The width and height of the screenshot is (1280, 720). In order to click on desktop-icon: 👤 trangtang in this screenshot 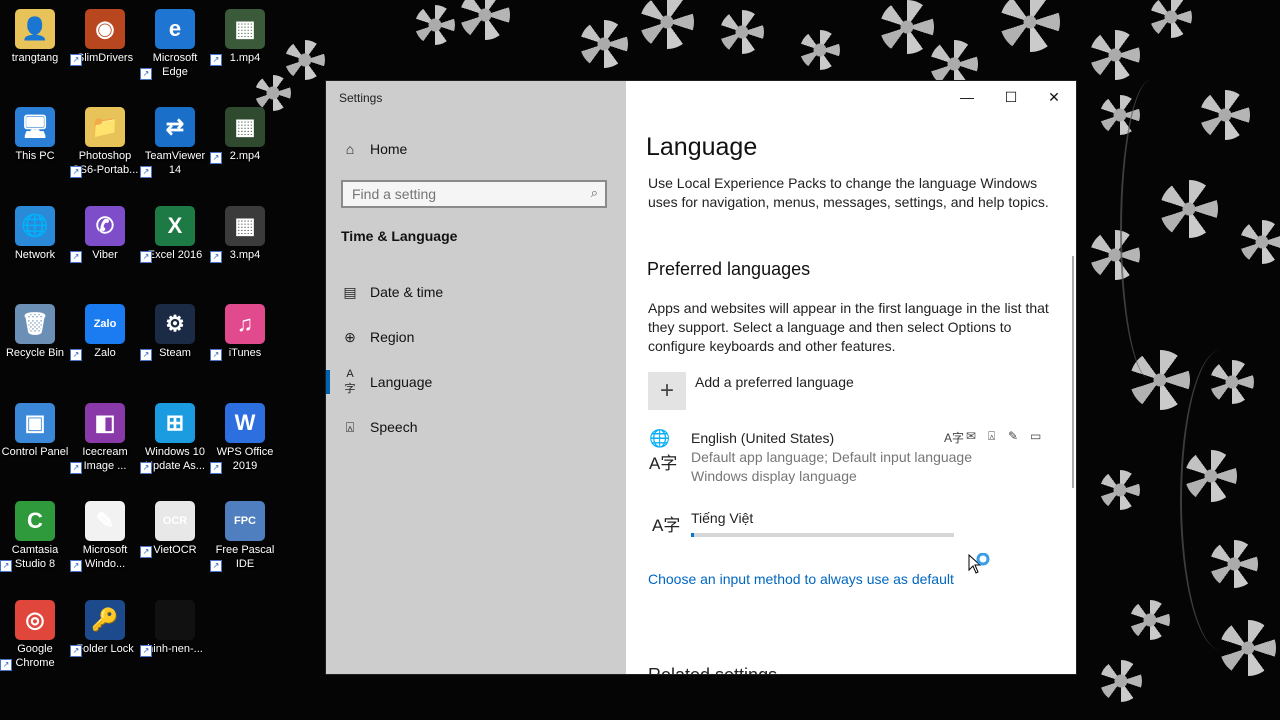, I will do `click(35, 35)`.